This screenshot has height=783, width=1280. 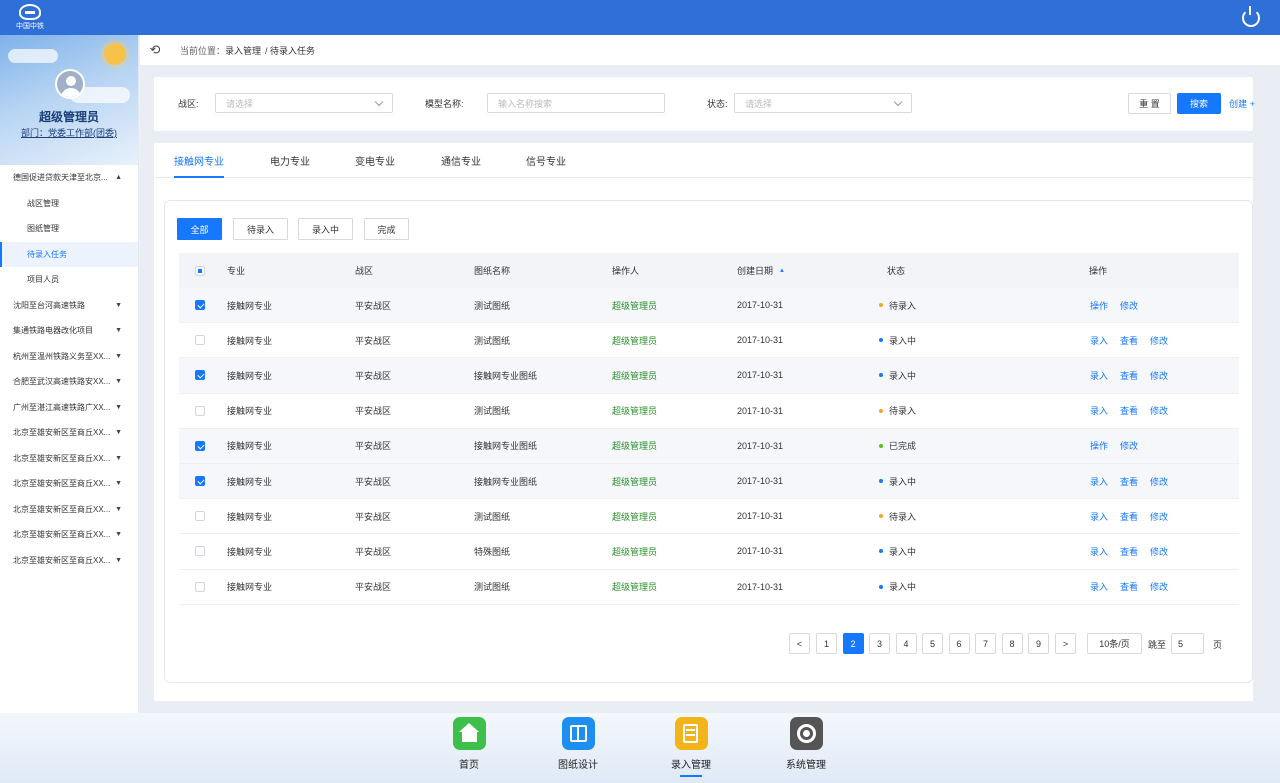 I want to click on sidebar-item: 杭州至温州铁路义务至XX... ▼, so click(x=69, y=357).